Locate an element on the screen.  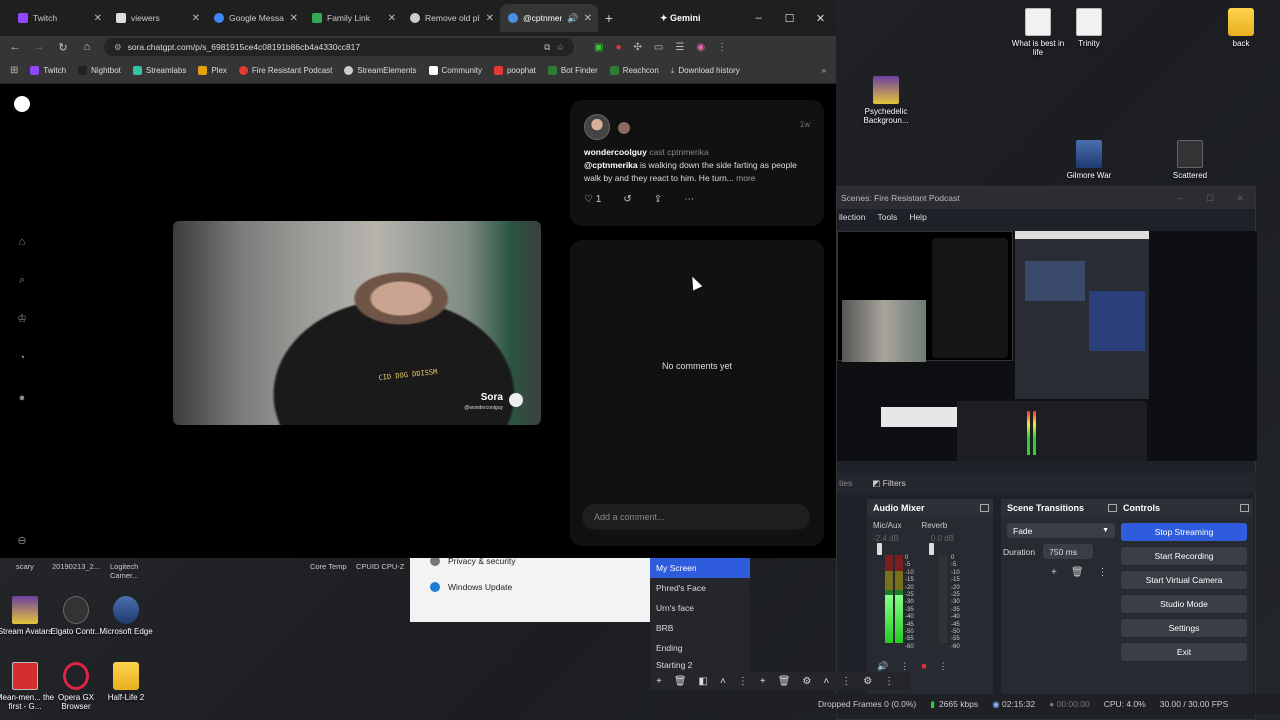
profile-icon: ◉ is located at coordinates (700, 47).